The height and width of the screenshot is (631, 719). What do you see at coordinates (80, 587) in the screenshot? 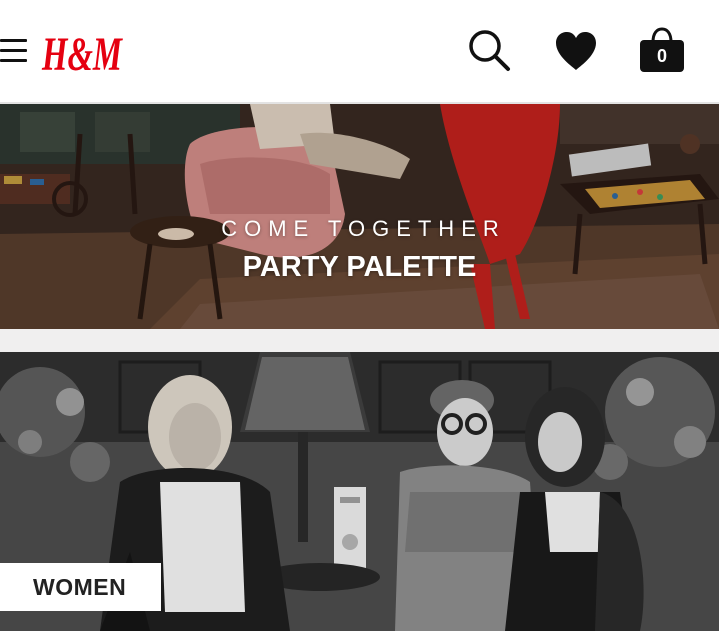
I see `women-category-label: WOMEN` at bounding box center [80, 587].